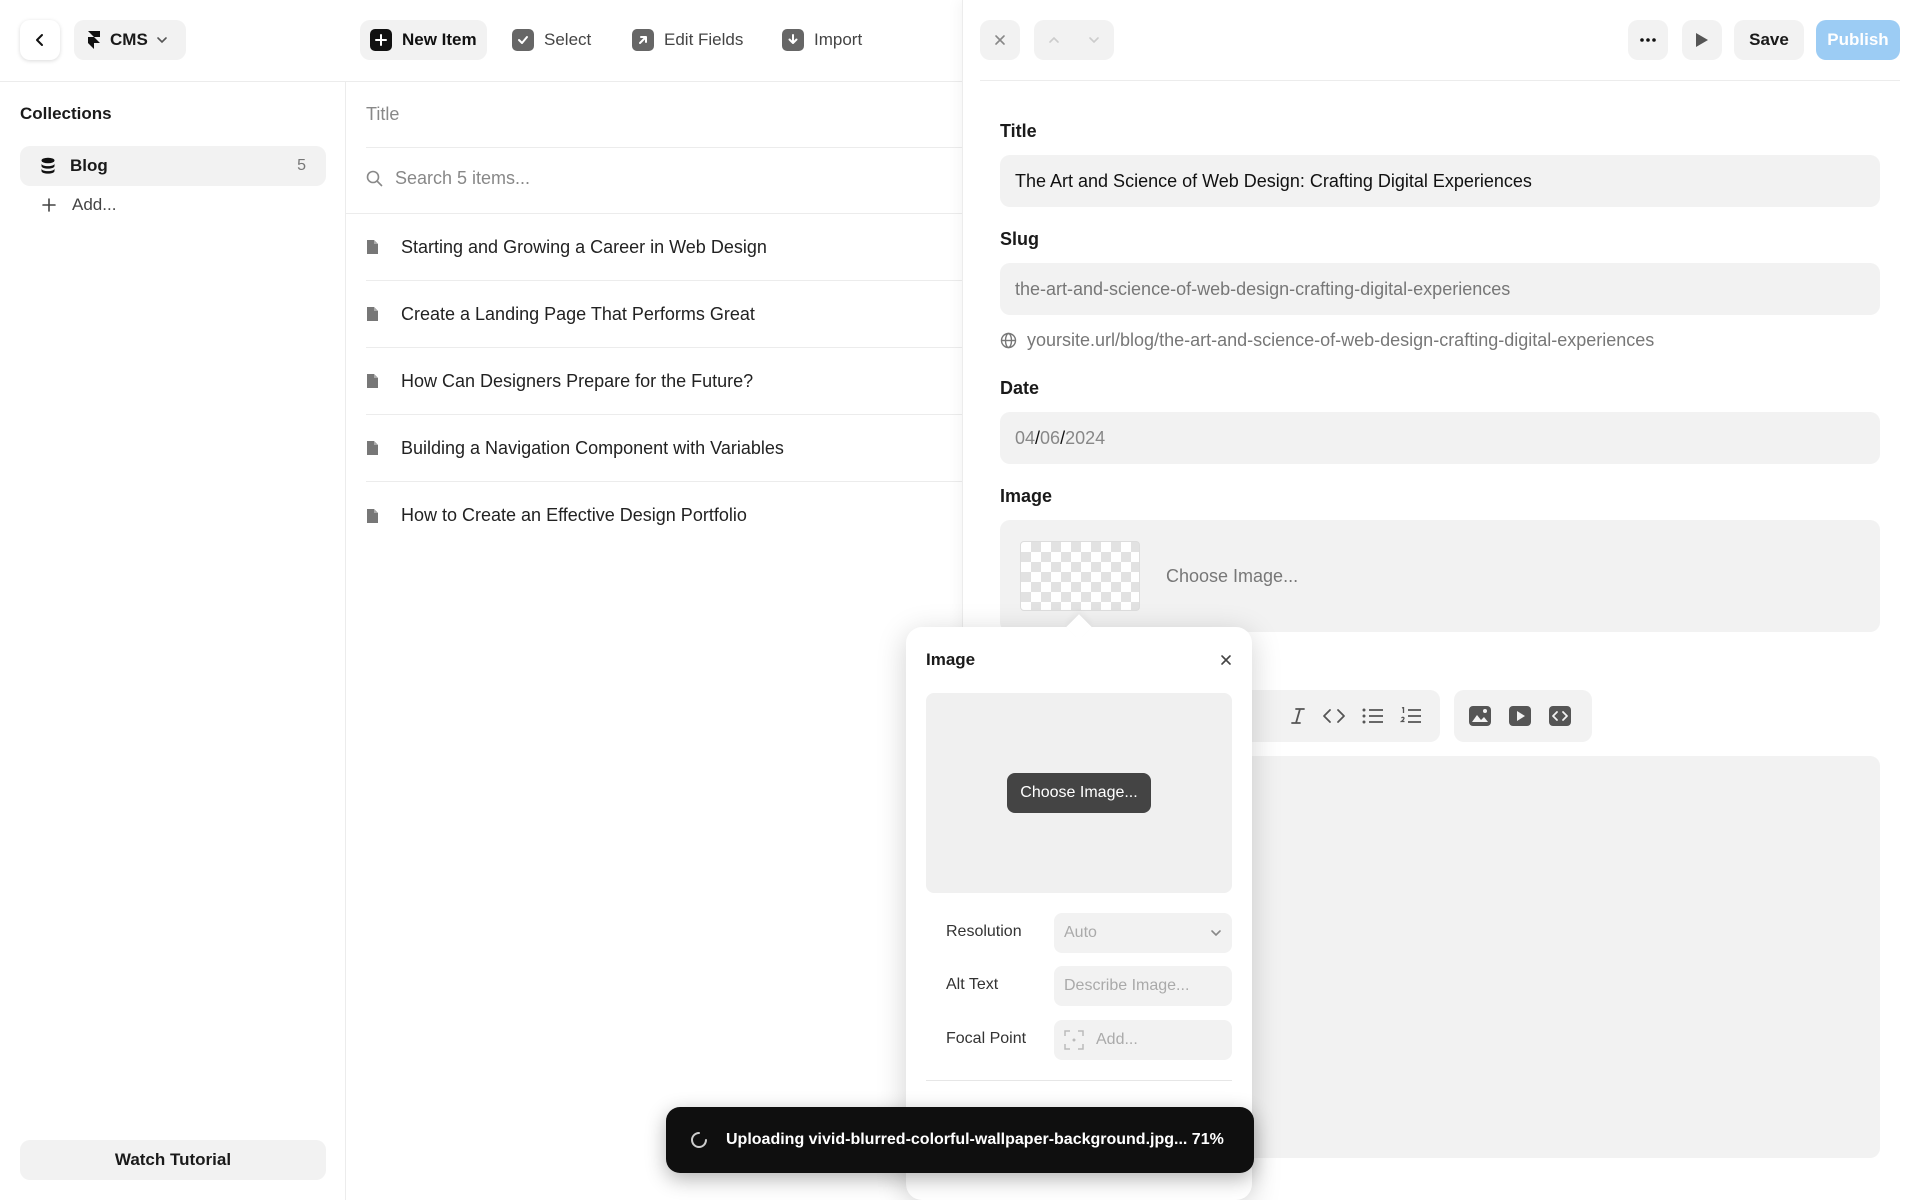 This screenshot has height=1200, width=1920. What do you see at coordinates (1074, 1040) in the screenshot?
I see `focus-icon` at bounding box center [1074, 1040].